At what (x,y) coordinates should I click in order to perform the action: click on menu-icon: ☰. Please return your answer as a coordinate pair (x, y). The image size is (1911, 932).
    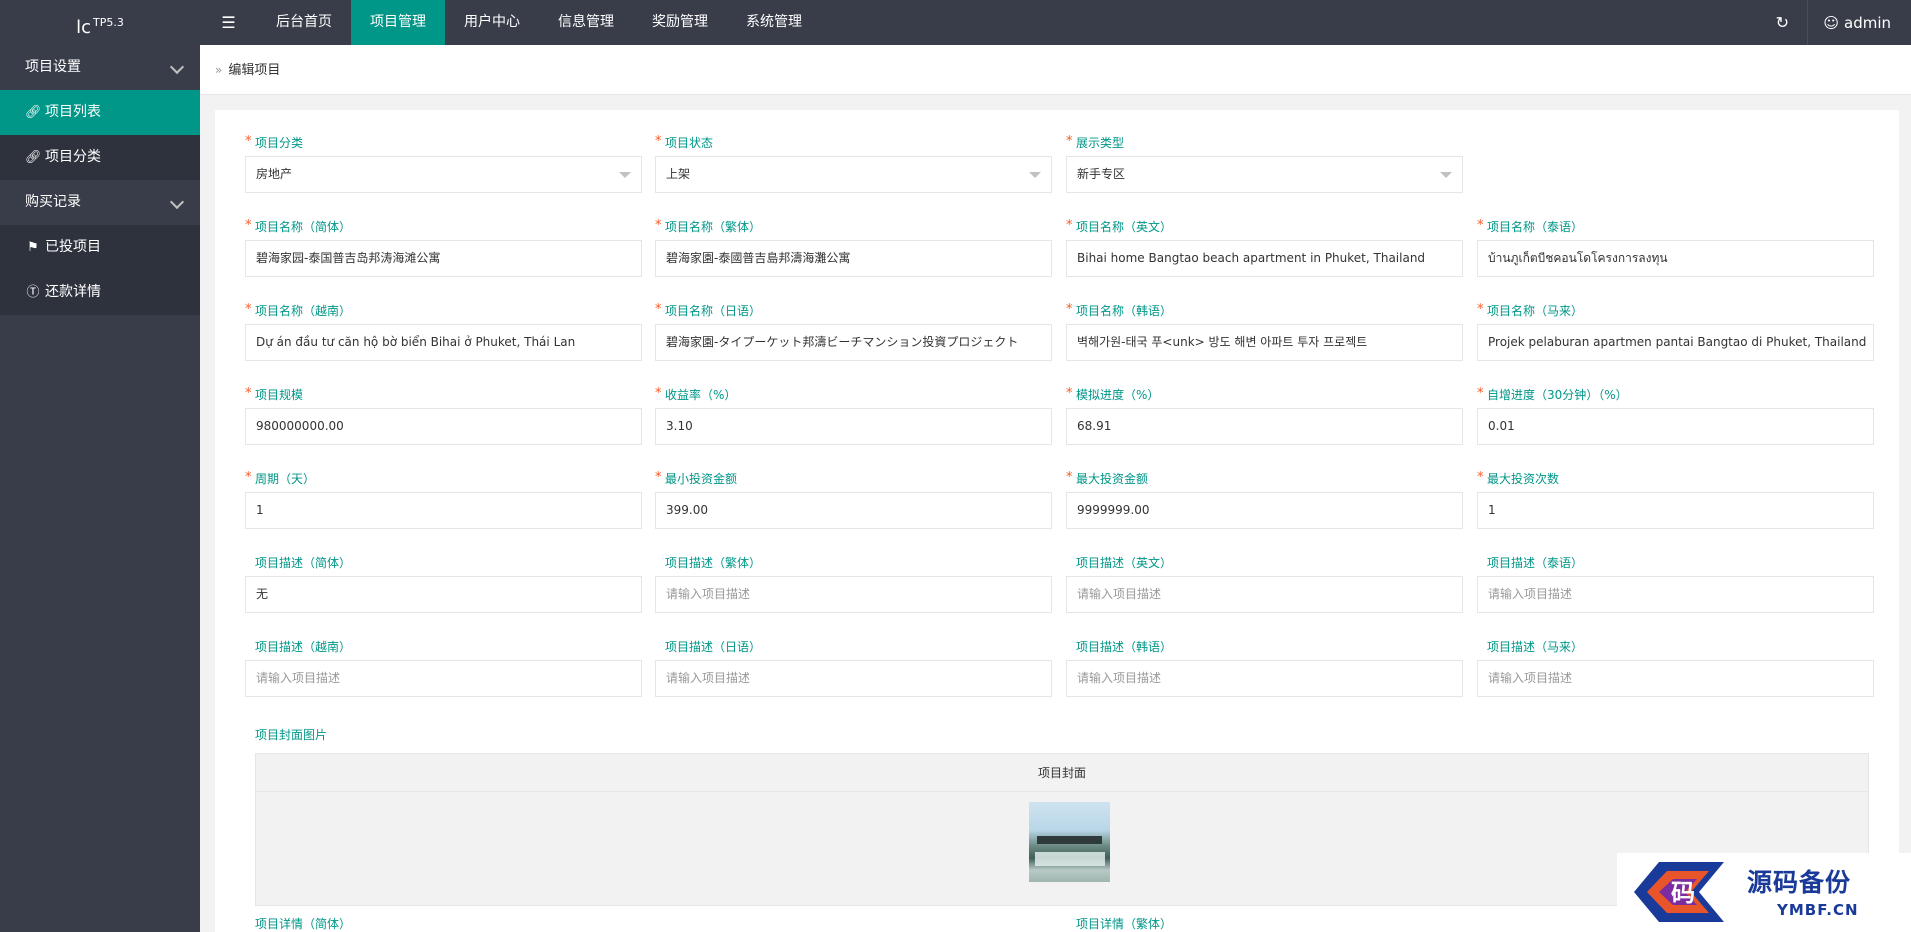
    Looking at the image, I should click on (228, 22).